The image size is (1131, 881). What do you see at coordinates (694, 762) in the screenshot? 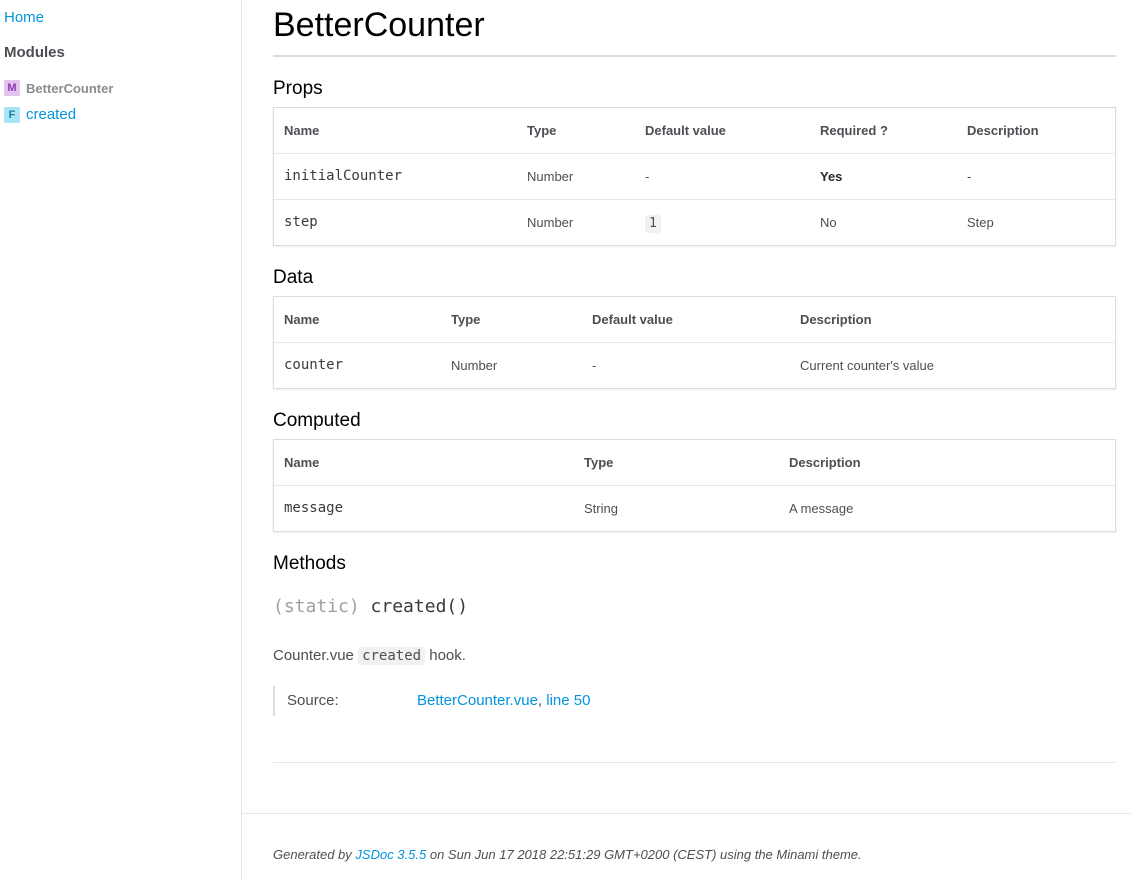
I see `content-divider` at bounding box center [694, 762].